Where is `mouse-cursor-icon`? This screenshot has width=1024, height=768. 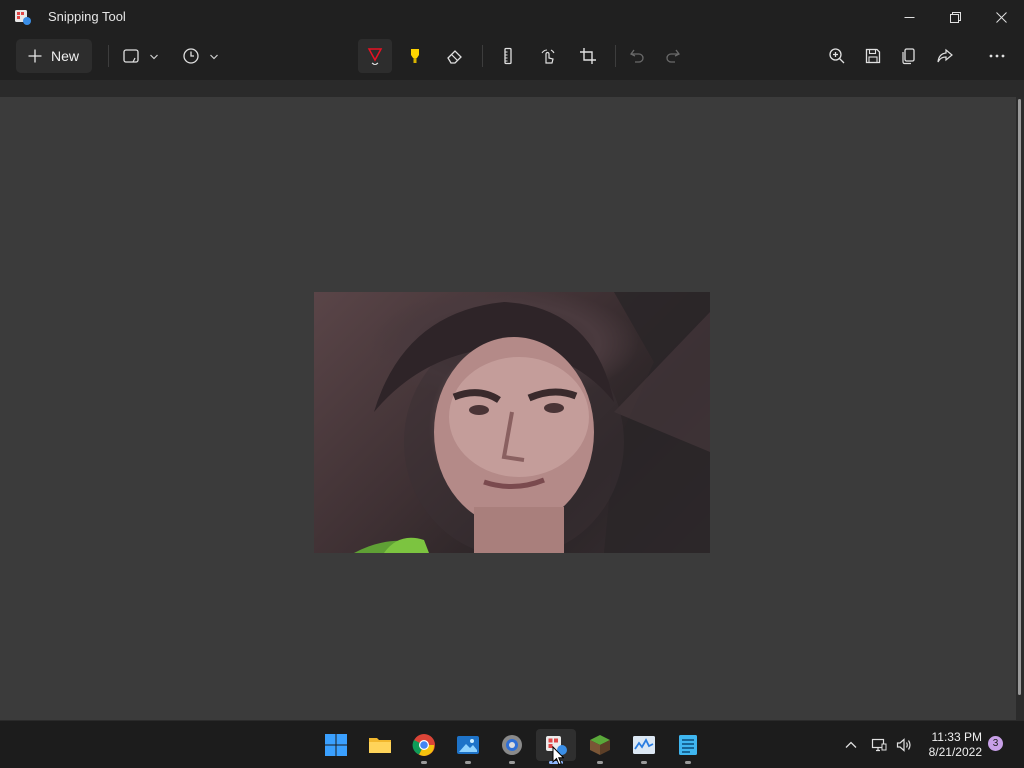
mouse-cursor-icon is located at coordinates (558, 756).